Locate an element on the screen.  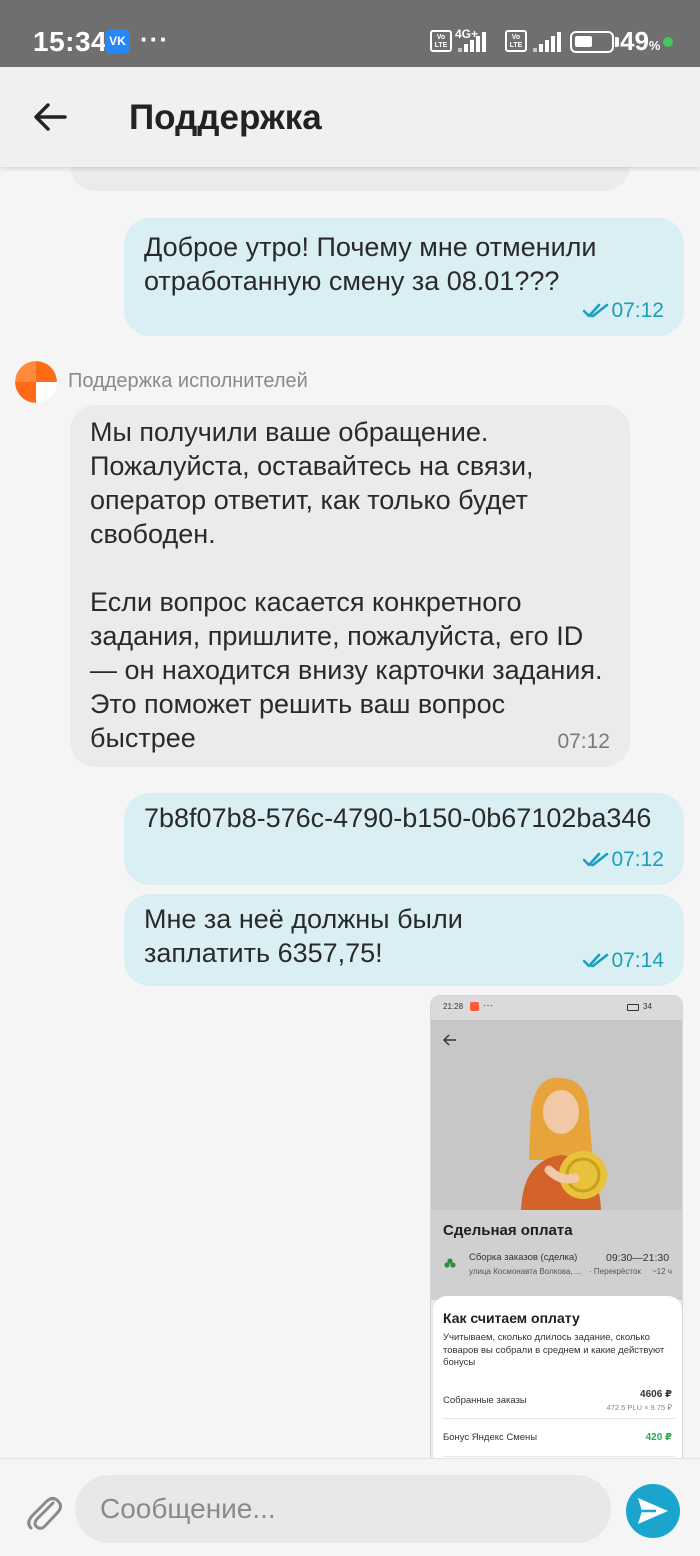
attachment-battery-icon is located at coordinates (633, 1007).